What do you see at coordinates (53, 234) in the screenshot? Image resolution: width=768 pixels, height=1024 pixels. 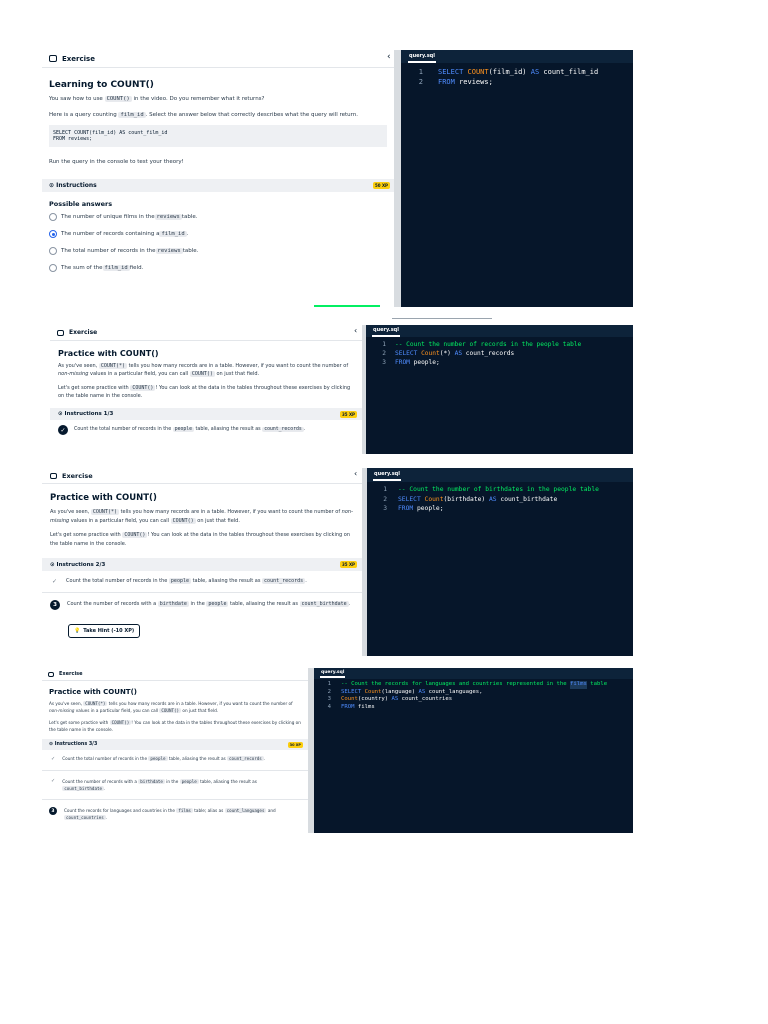 I see `radio-button-selected` at bounding box center [53, 234].